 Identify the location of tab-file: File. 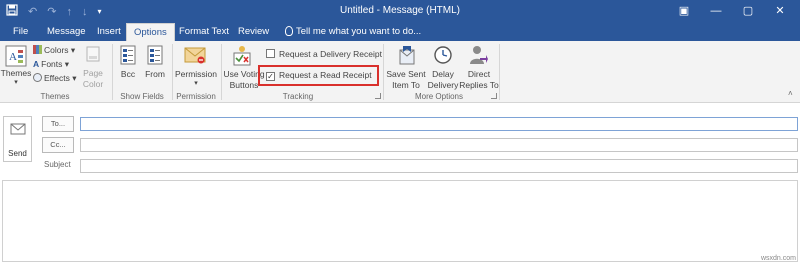
(20, 32).